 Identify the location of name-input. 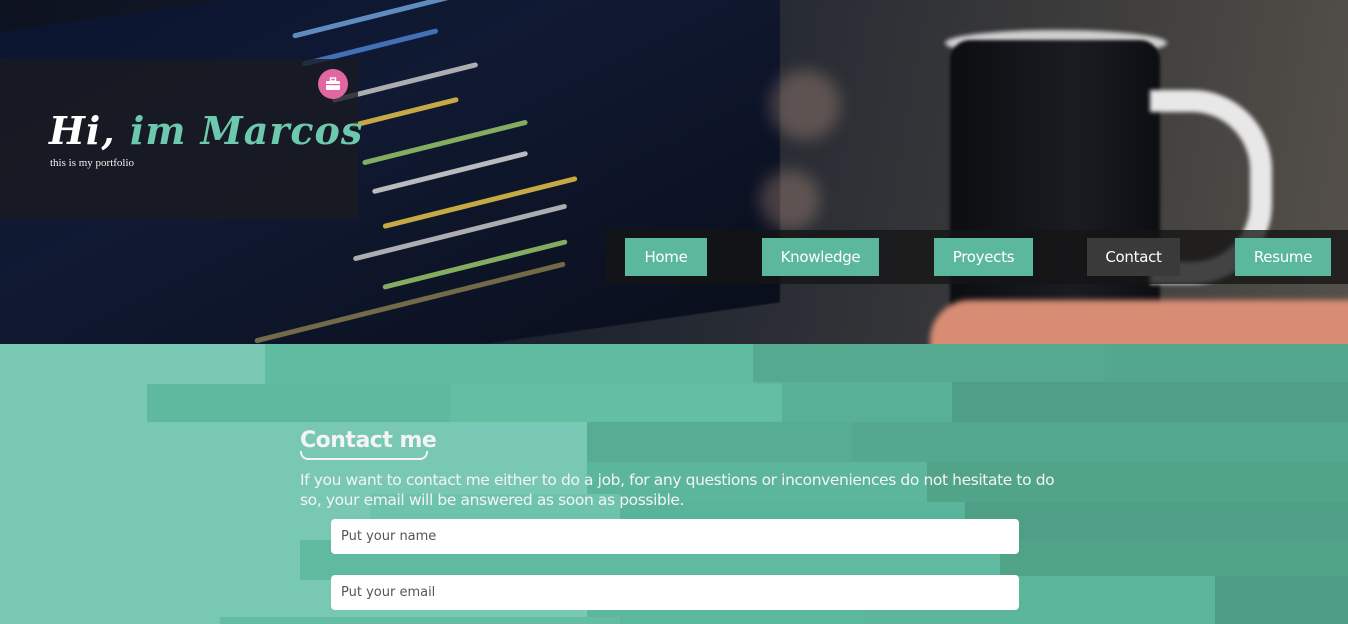
(675, 536).